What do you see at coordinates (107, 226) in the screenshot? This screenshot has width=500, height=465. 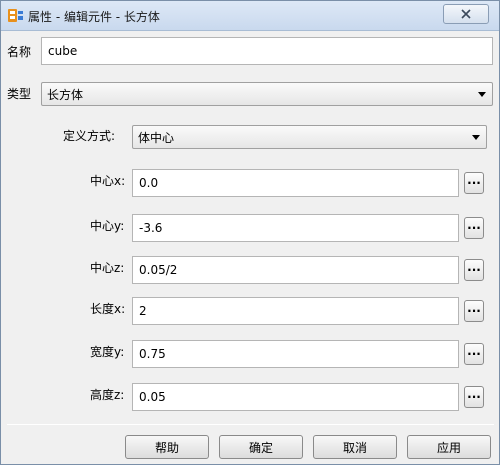 I see `center-y-label: 中心y:` at bounding box center [107, 226].